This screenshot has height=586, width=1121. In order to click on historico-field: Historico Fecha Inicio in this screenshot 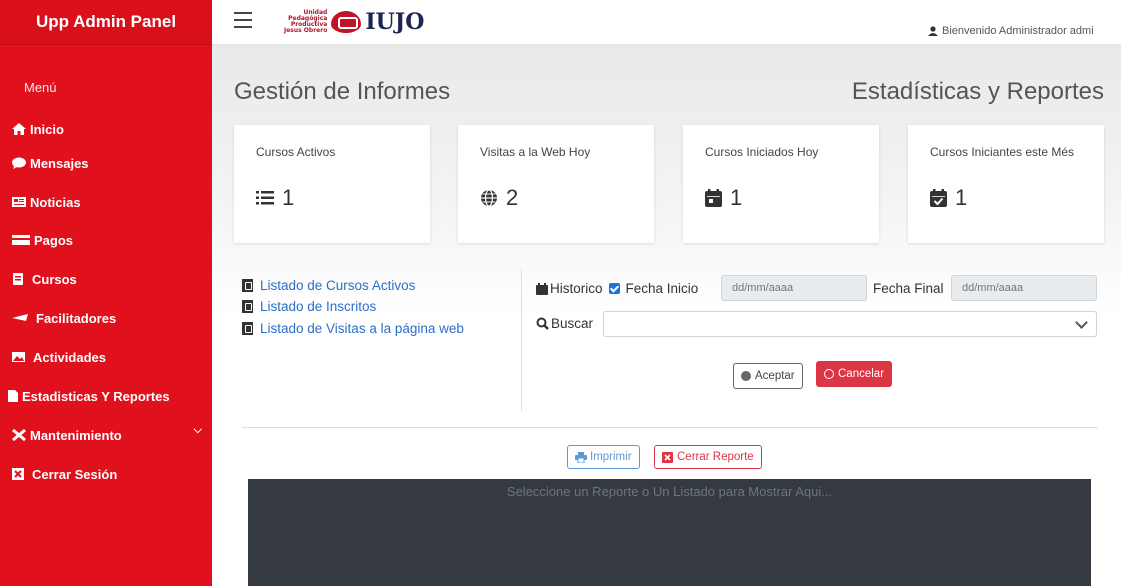, I will do `click(617, 288)`.